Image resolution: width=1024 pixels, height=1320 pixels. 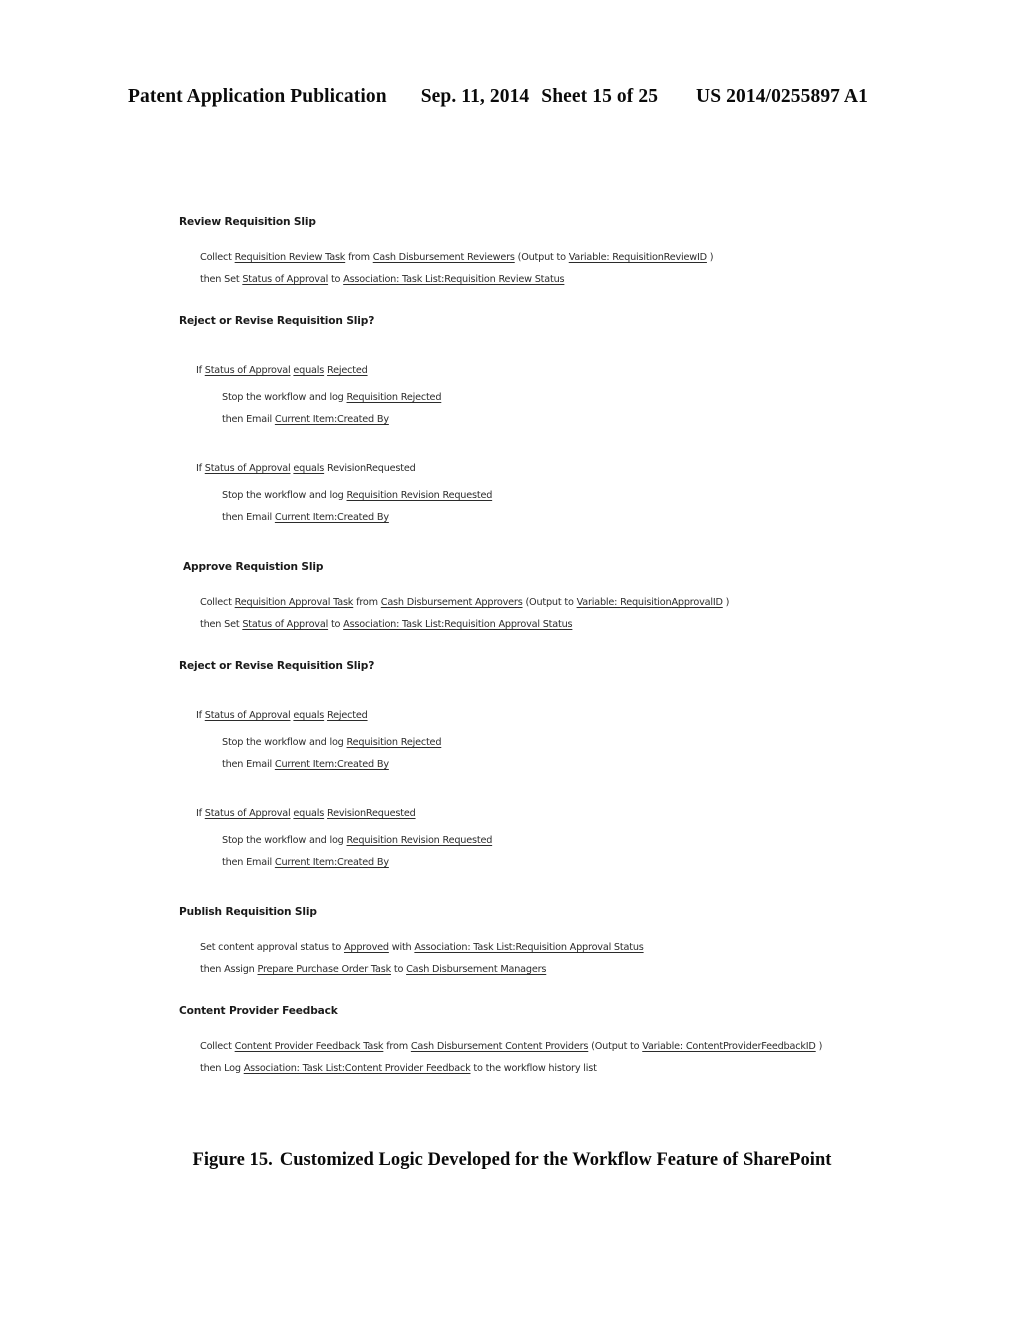 I want to click on step-param: Cash Disbursement Reviewers, so click(x=443, y=257).